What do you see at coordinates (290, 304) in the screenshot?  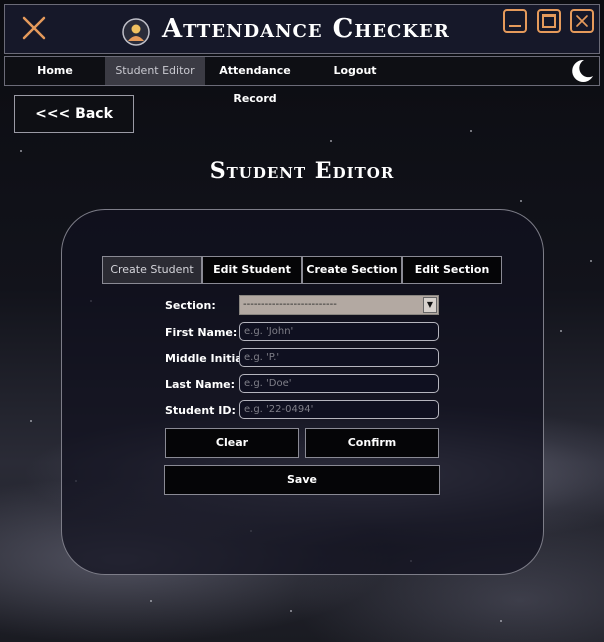 I see `section-select-value: --------------------------` at bounding box center [290, 304].